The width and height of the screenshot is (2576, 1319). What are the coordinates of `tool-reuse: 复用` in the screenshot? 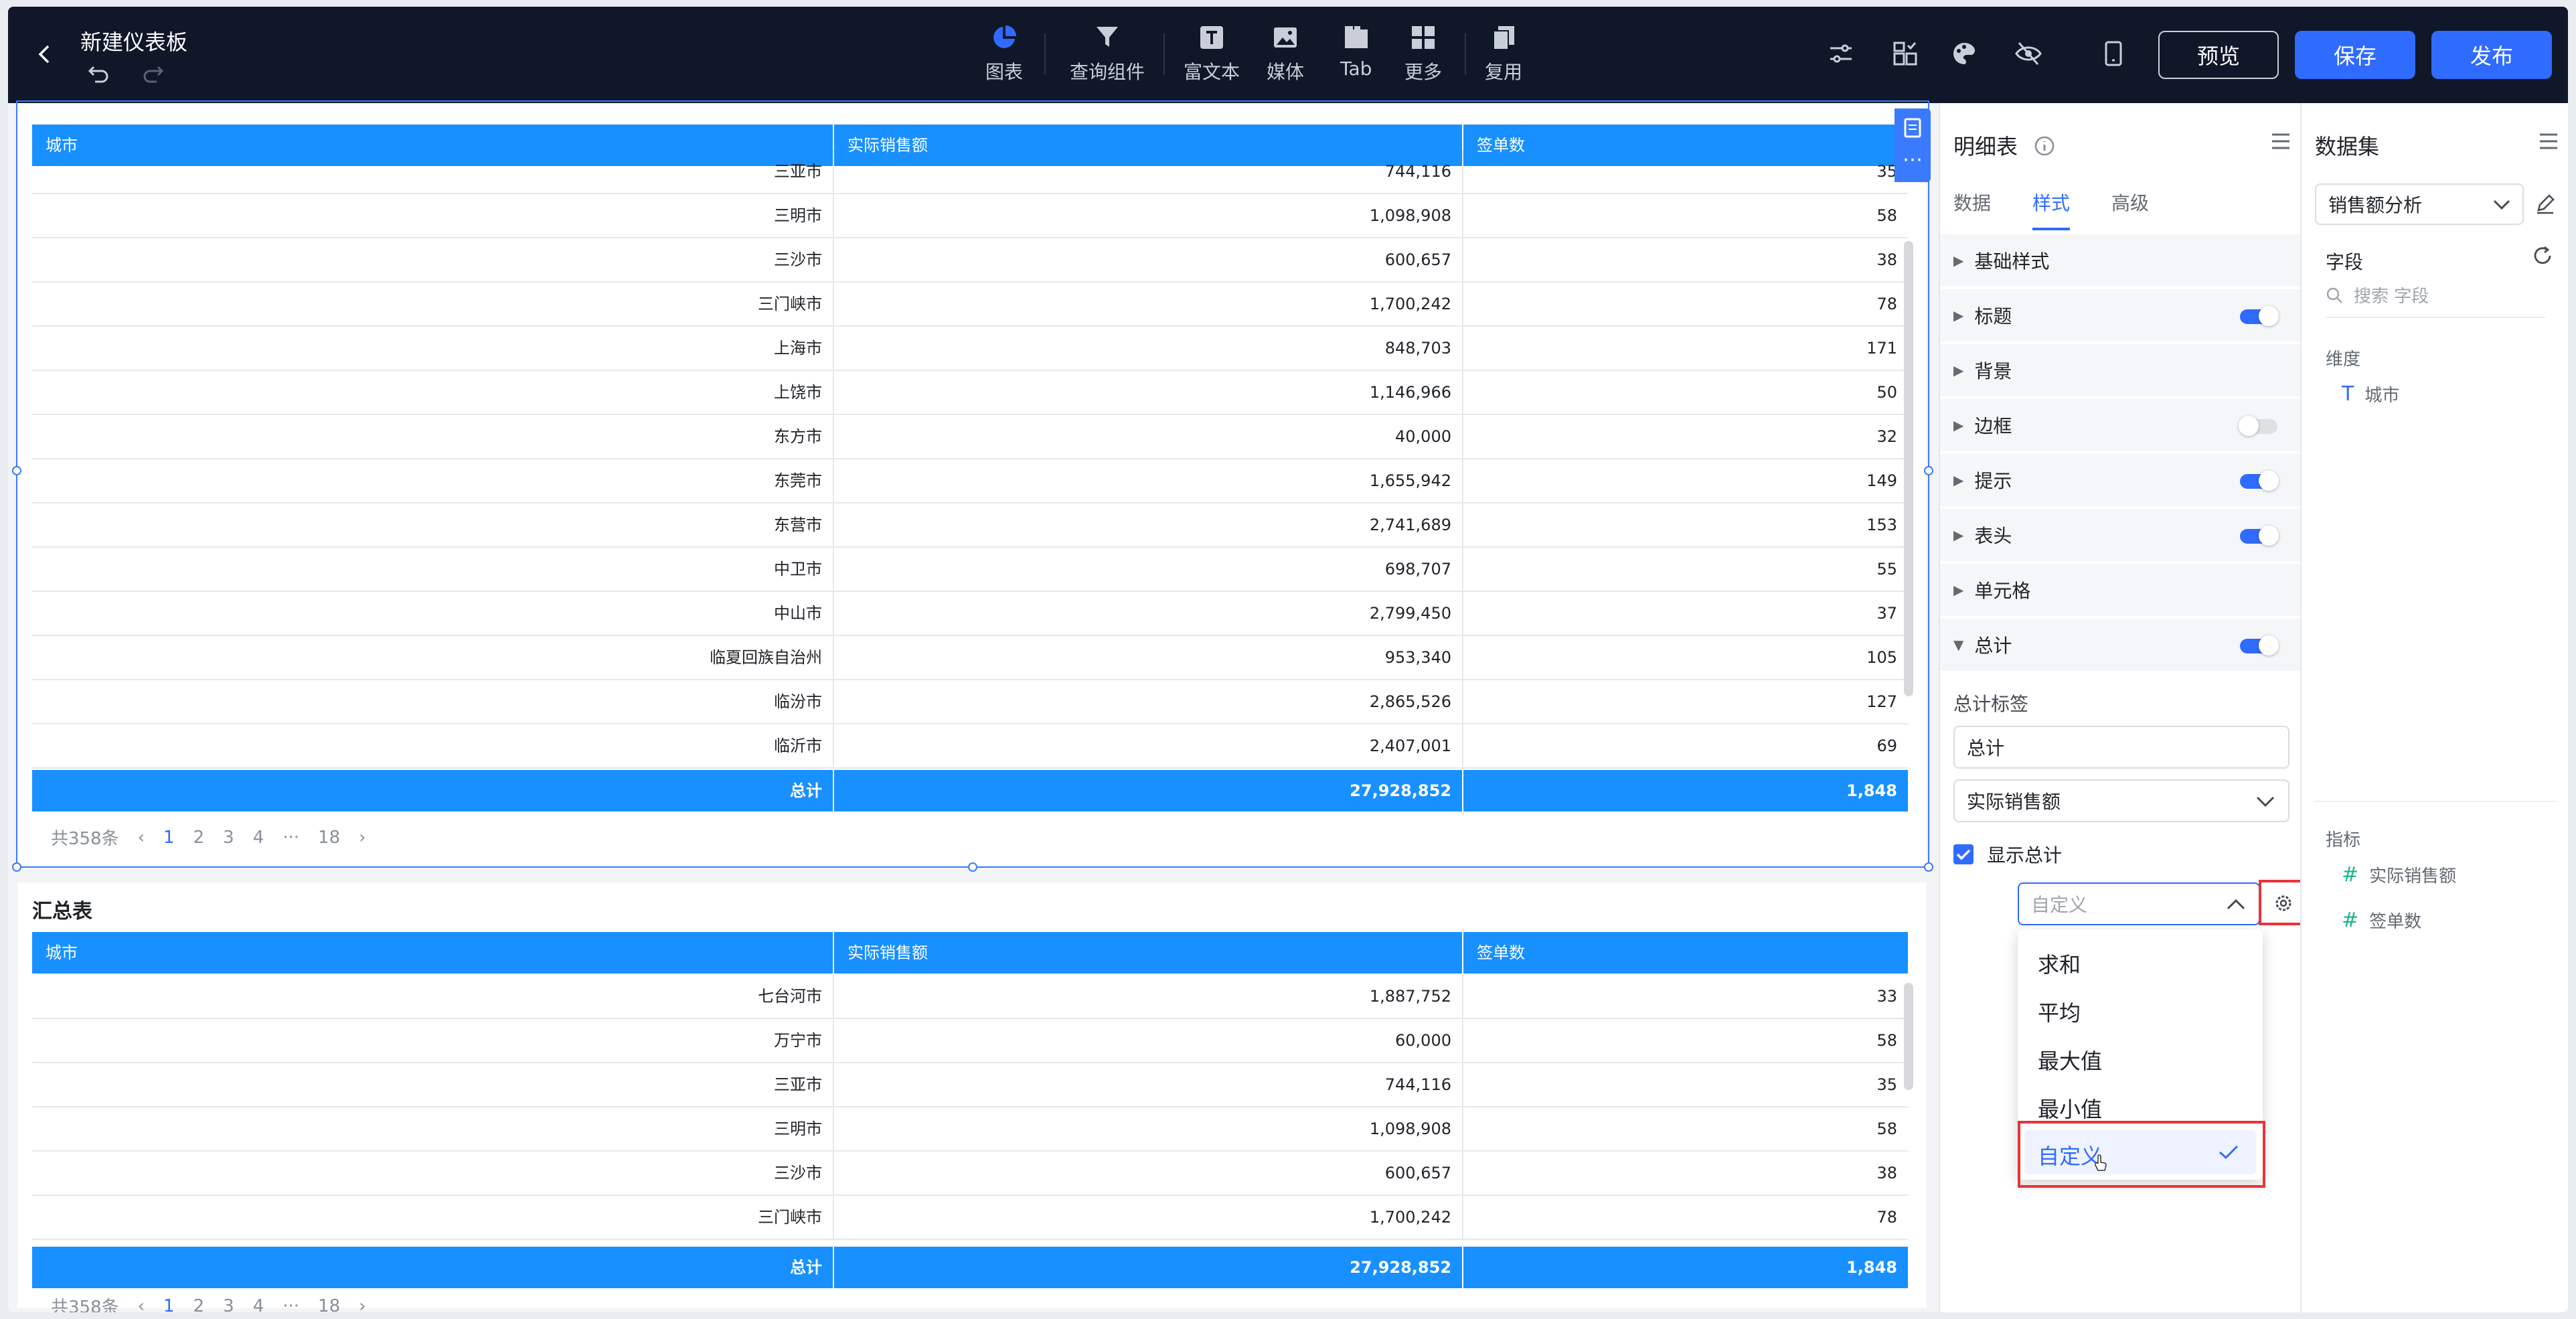 It's located at (1504, 54).